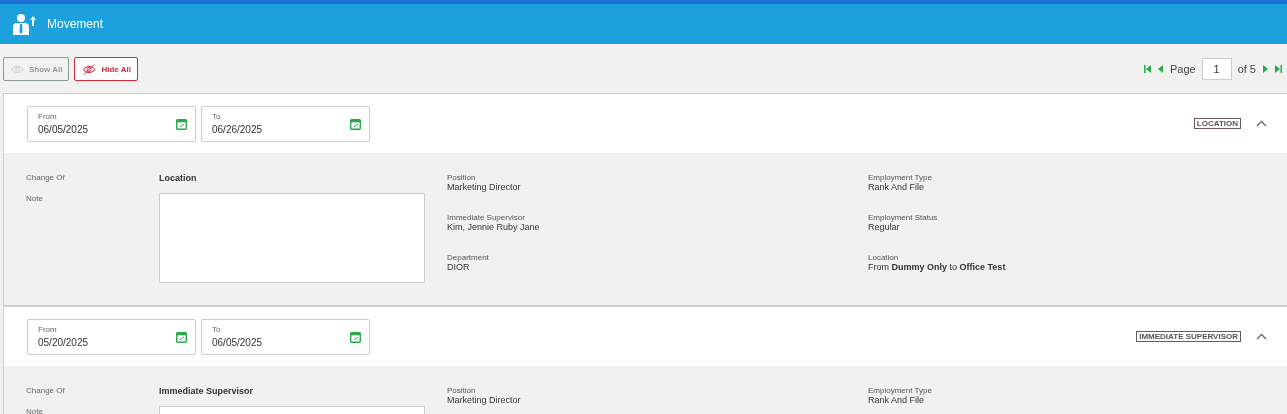 The width and height of the screenshot is (1287, 414). What do you see at coordinates (17, 69) in the screenshot?
I see `eye-icon` at bounding box center [17, 69].